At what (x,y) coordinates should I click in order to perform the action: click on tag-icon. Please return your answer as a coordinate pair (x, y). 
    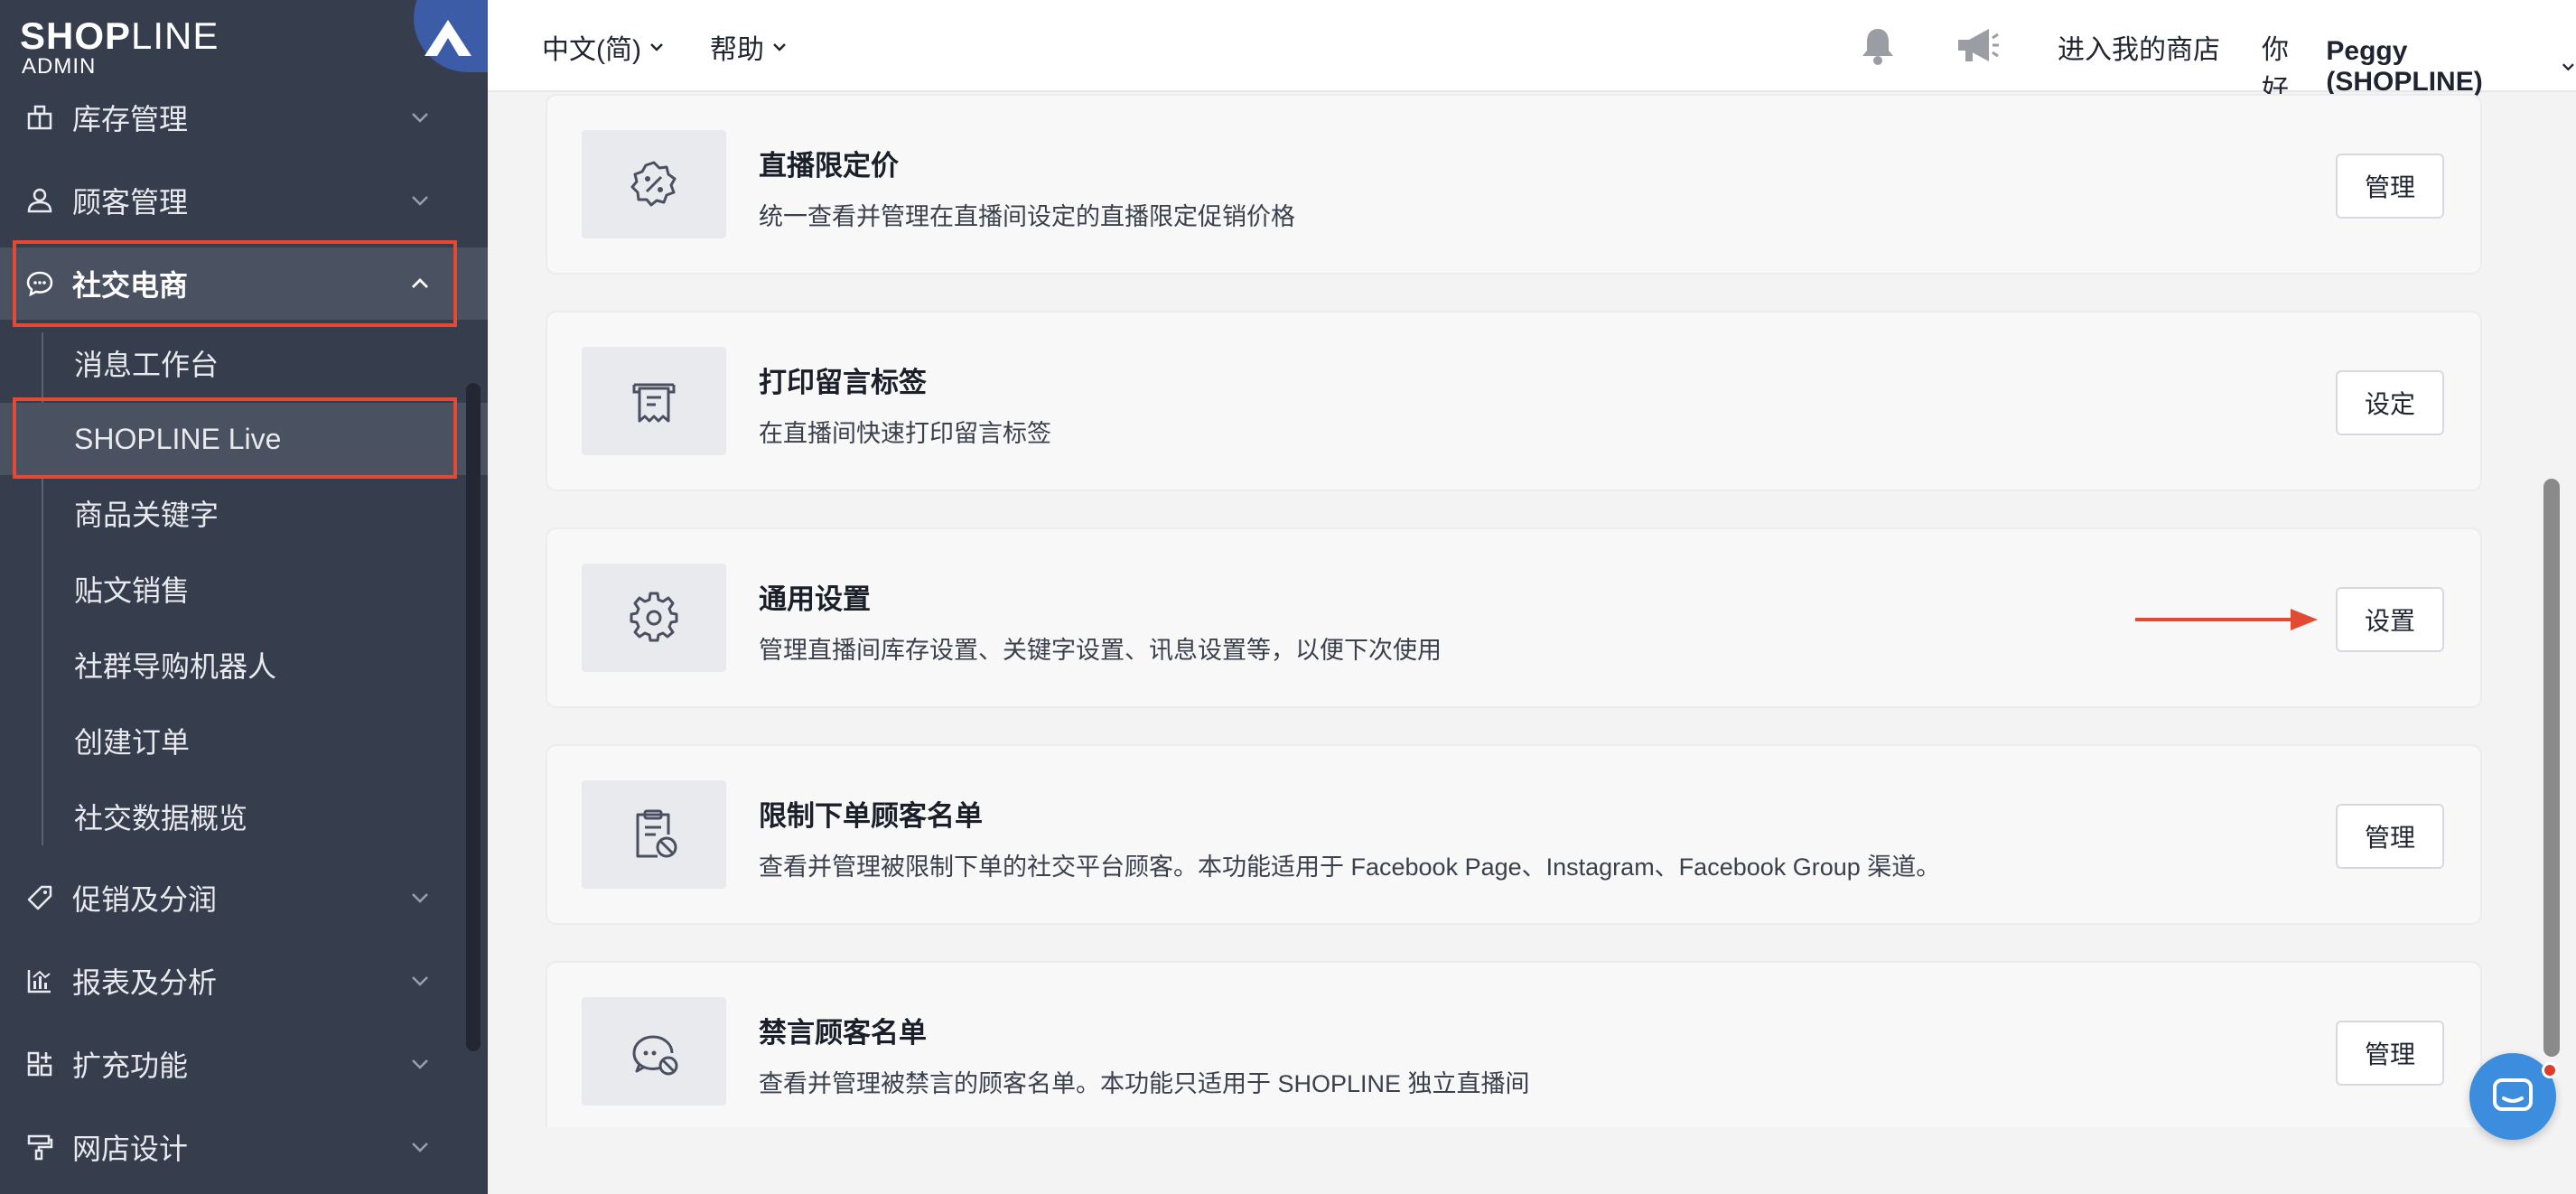
    Looking at the image, I should click on (40, 898).